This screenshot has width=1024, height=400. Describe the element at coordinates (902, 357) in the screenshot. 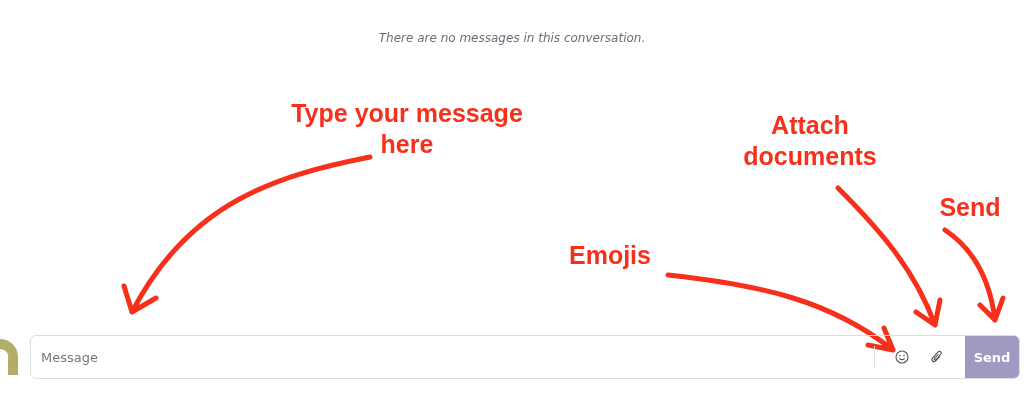

I see `emoji-icon` at that location.